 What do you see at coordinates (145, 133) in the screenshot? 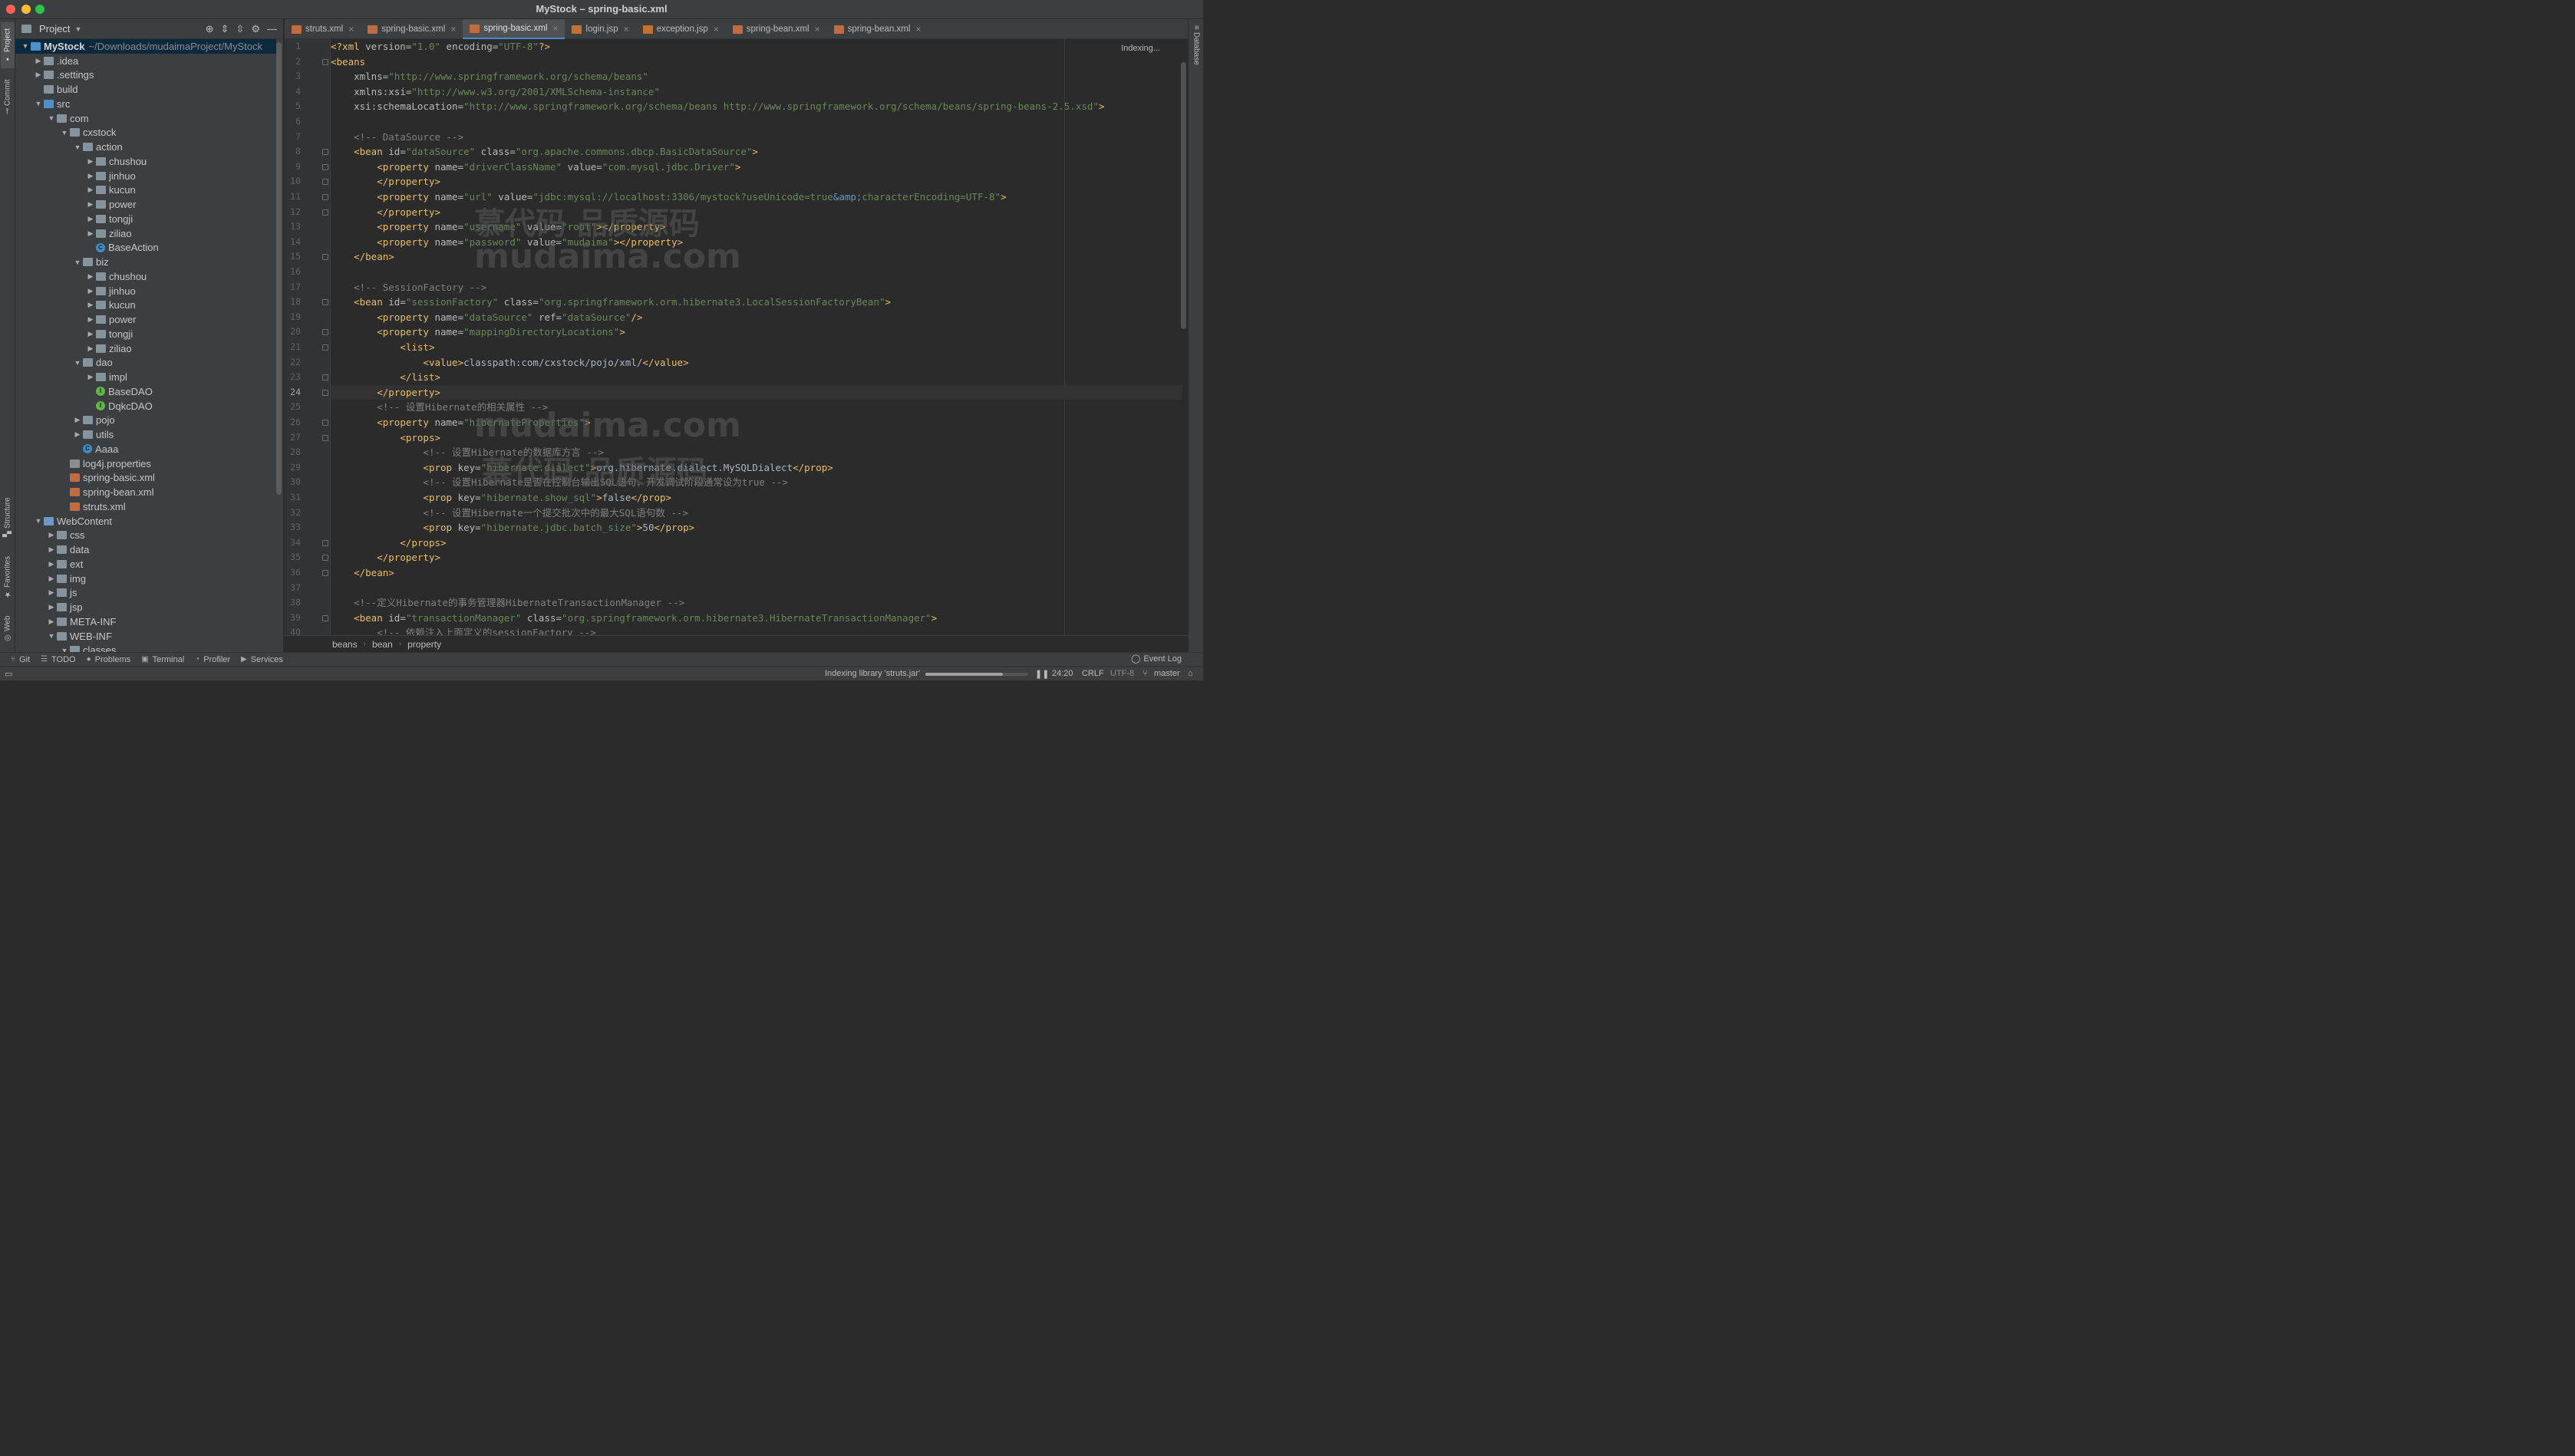
I see `tree-item: ▼ cxstock` at bounding box center [145, 133].